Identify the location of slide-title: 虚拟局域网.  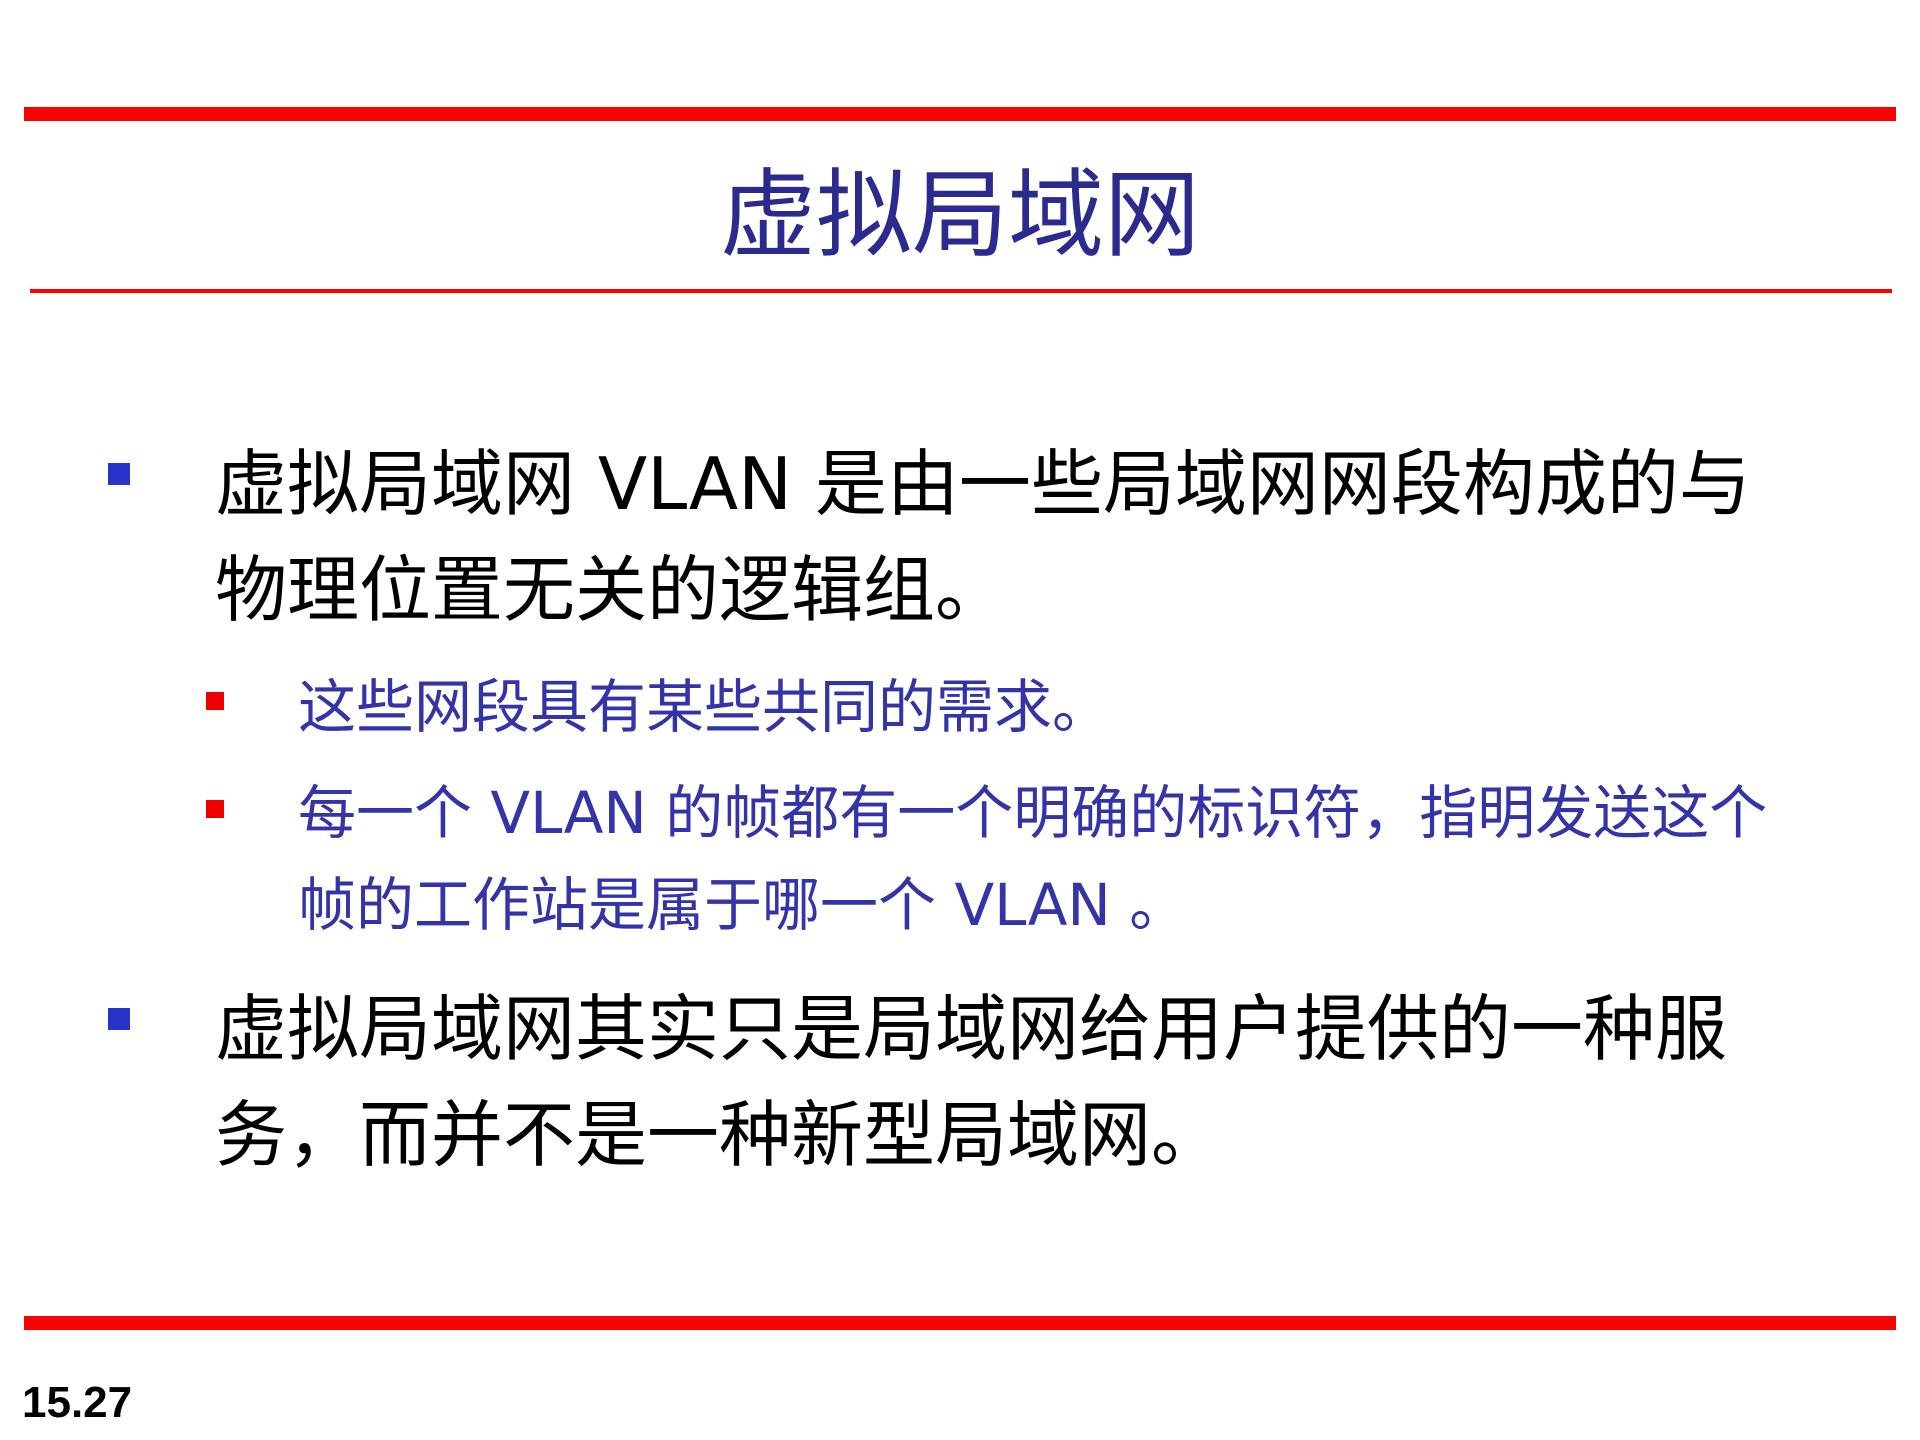
(960, 215).